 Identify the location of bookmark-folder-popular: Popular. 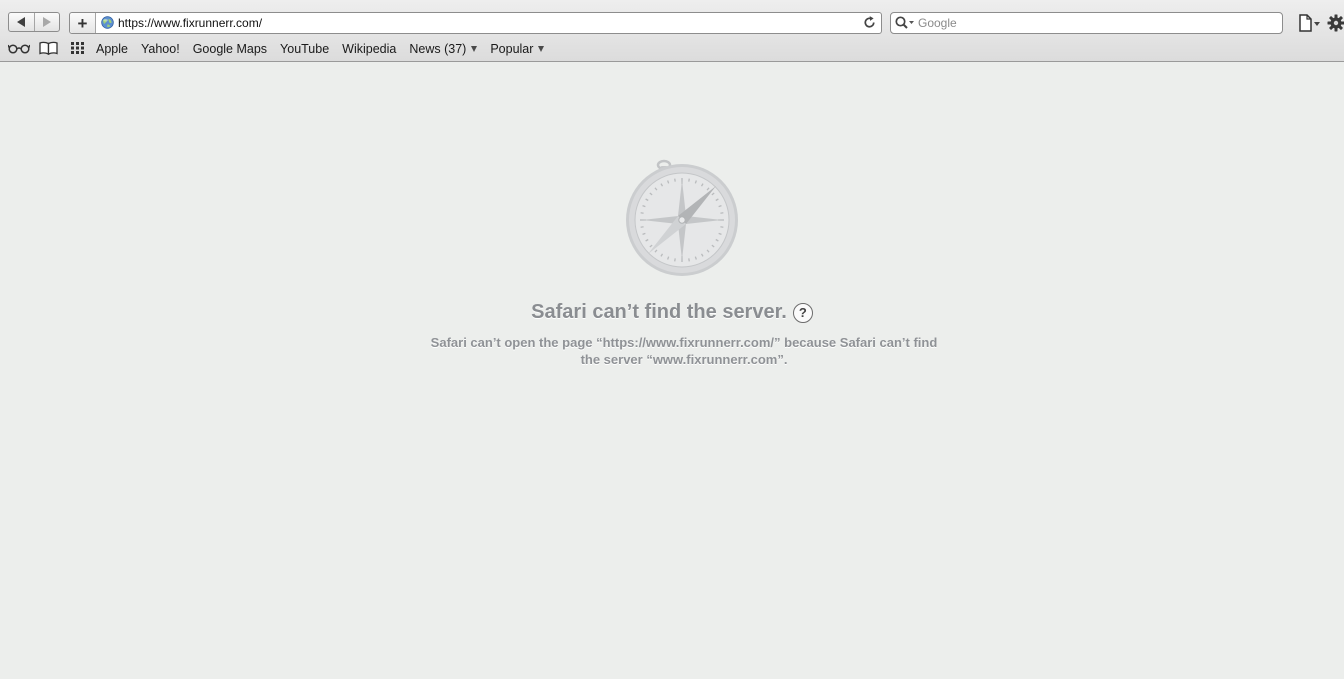
(517, 49).